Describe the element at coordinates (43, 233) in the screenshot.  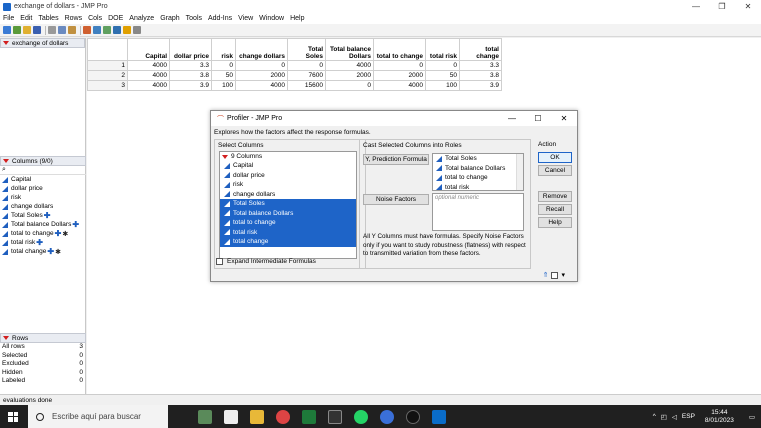
I see `column-list-item: total to change ✚ ✱` at that location.